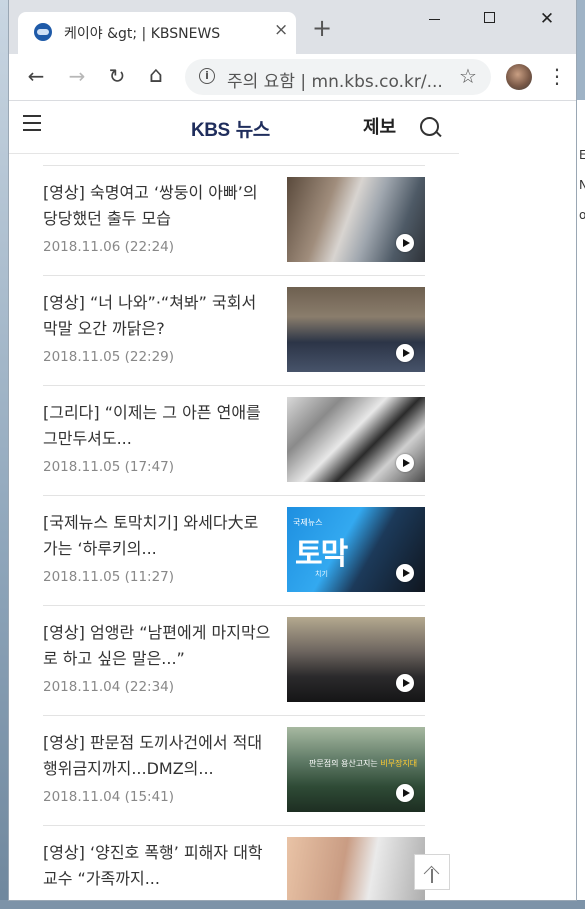  Describe the element at coordinates (109, 577) in the screenshot. I see `article-date: 2018.11.05 (11:27)` at that location.